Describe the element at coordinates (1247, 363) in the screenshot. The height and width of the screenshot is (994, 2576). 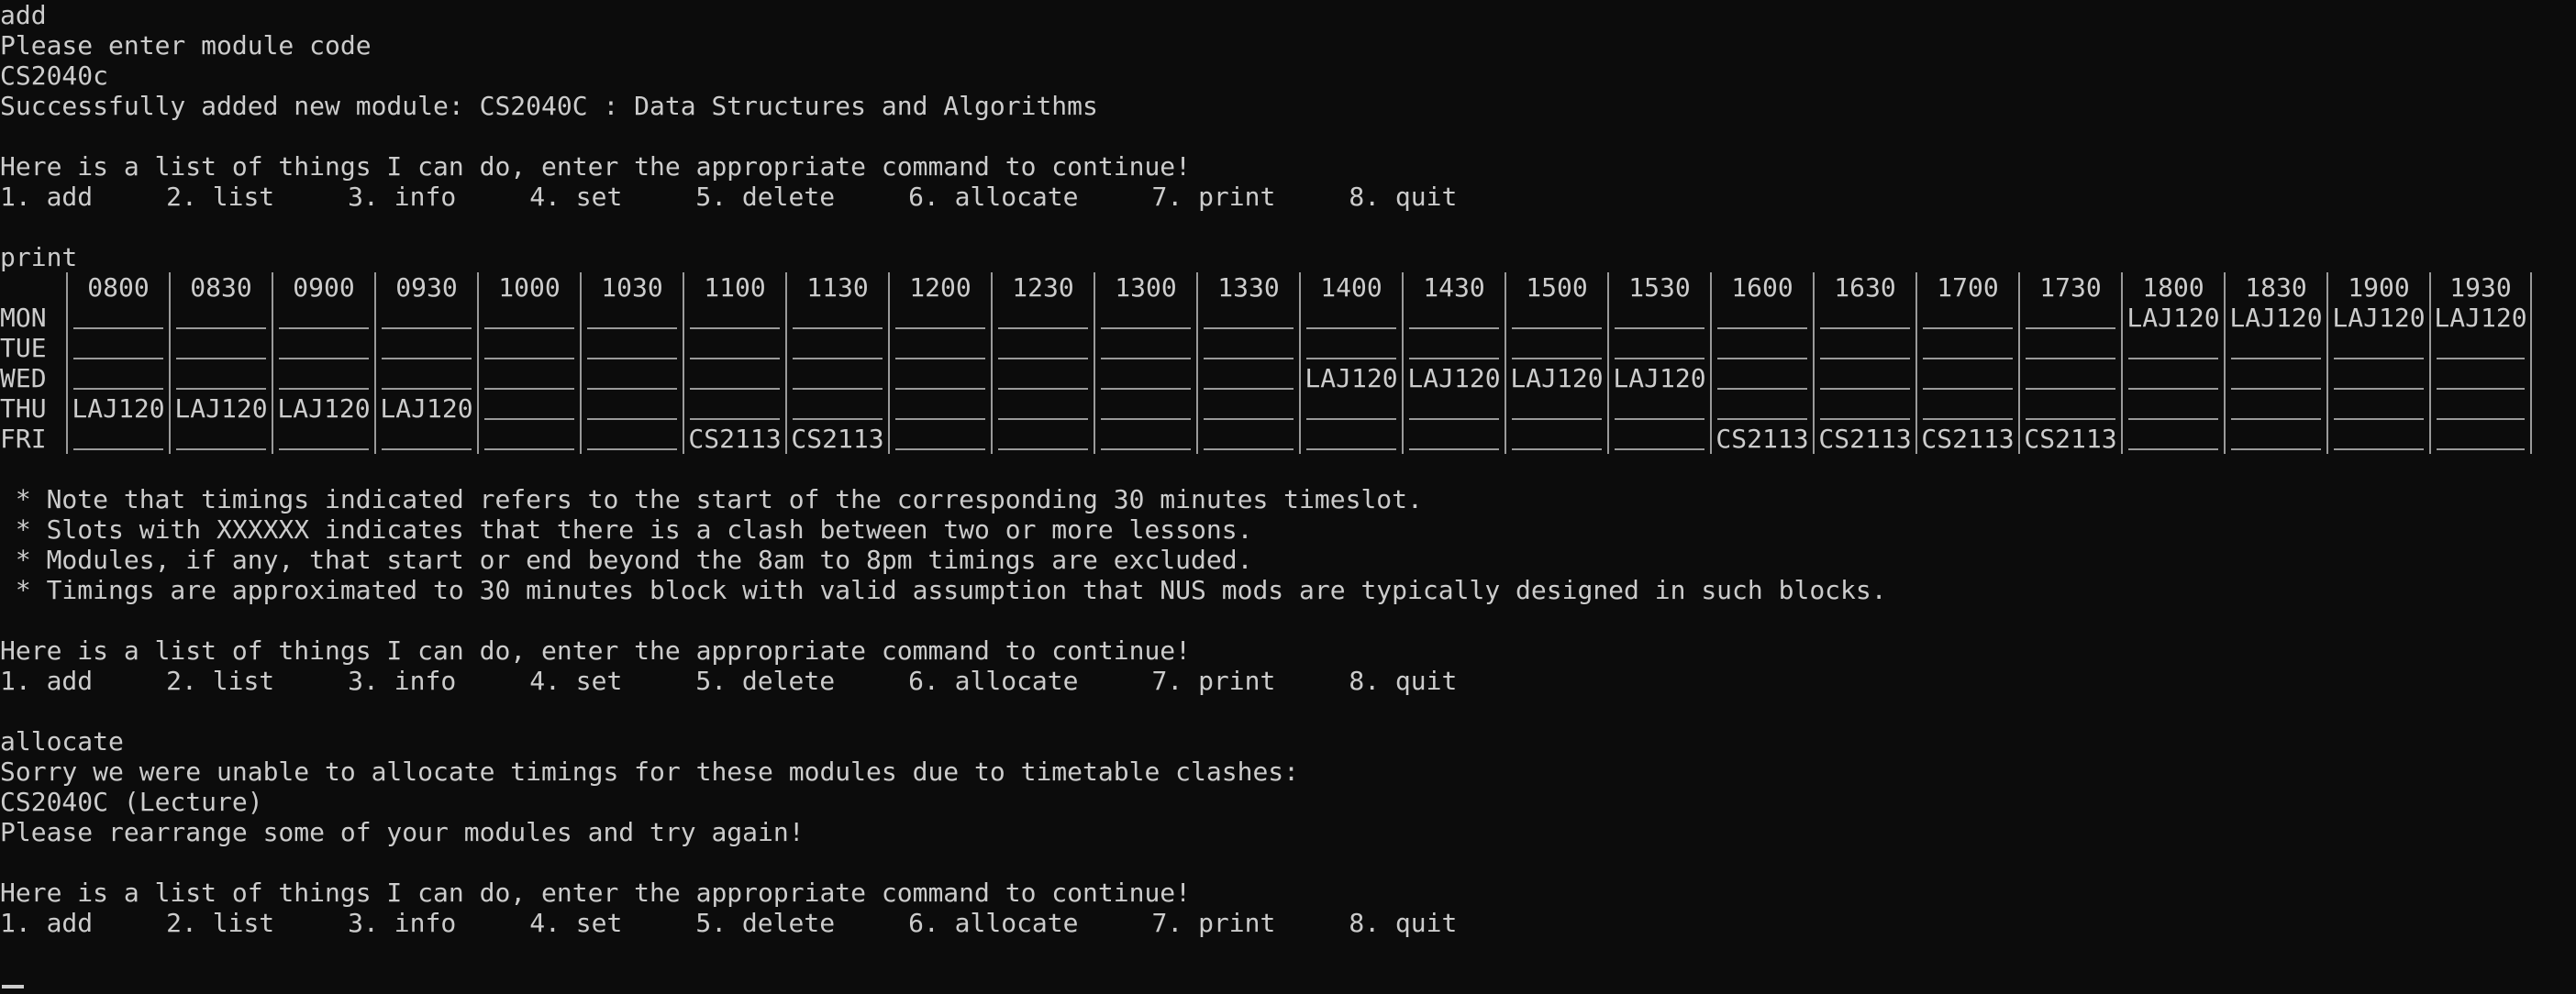
I see `timeslot-column: 1330` at that location.